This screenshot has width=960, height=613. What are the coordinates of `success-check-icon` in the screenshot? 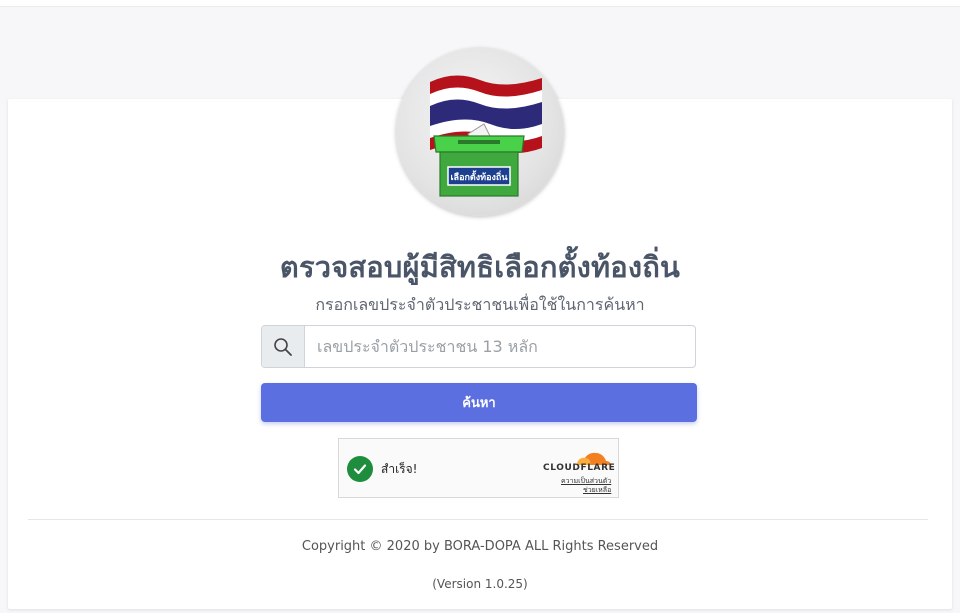 It's located at (360, 469).